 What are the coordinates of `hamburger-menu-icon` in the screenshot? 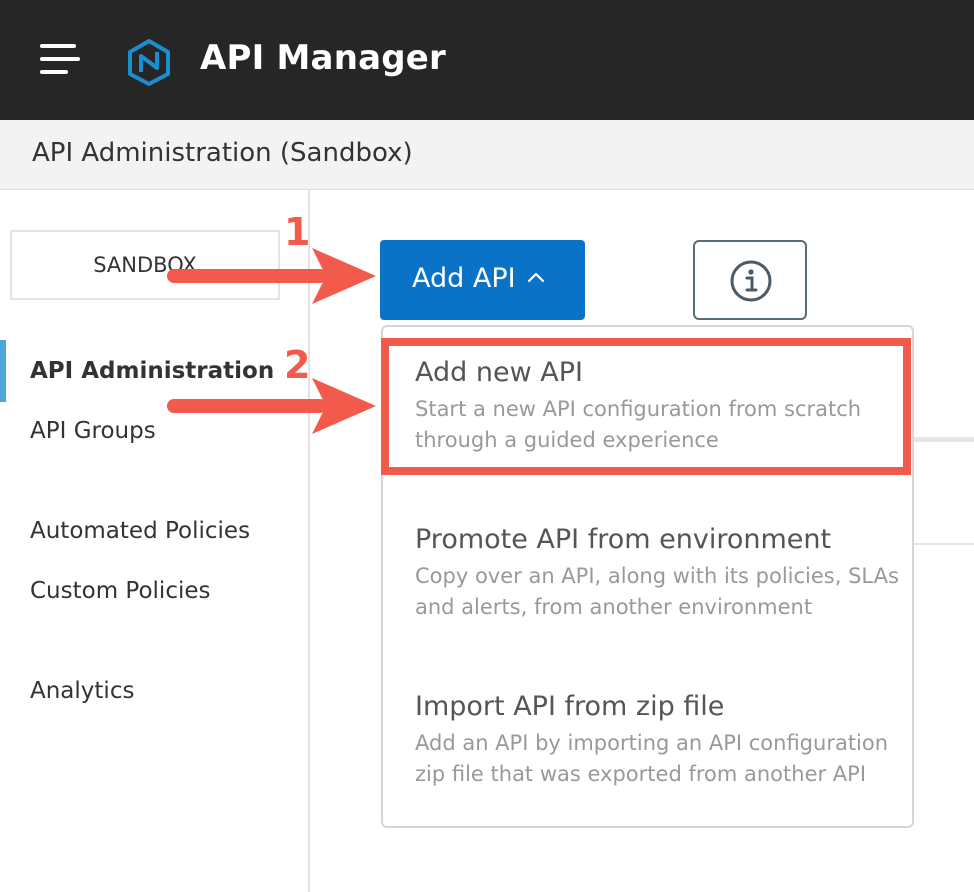 It's located at (60, 59).